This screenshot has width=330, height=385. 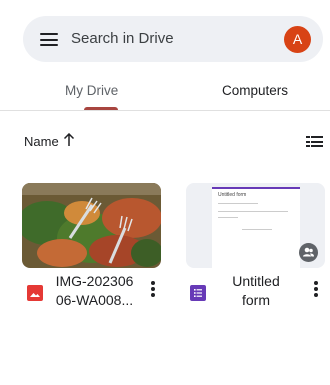 What do you see at coordinates (256, 291) in the screenshot?
I see `file-name-form: Untitled form` at bounding box center [256, 291].